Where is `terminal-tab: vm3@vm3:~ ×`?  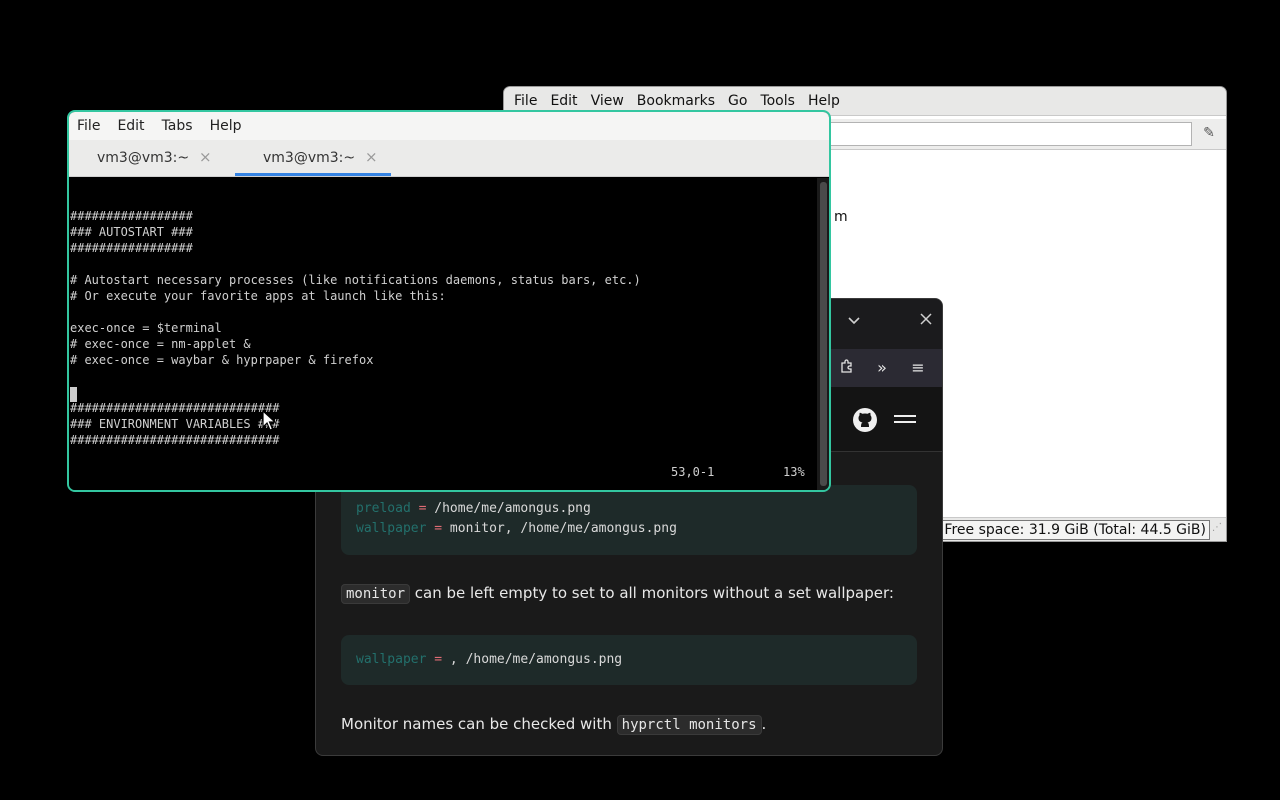
terminal-tab: vm3@vm3:~ × is located at coordinates (145, 158).